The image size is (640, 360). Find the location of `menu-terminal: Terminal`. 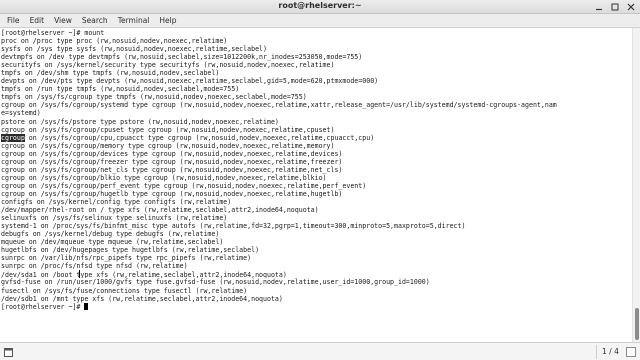

menu-terminal: Terminal is located at coordinates (134, 21).